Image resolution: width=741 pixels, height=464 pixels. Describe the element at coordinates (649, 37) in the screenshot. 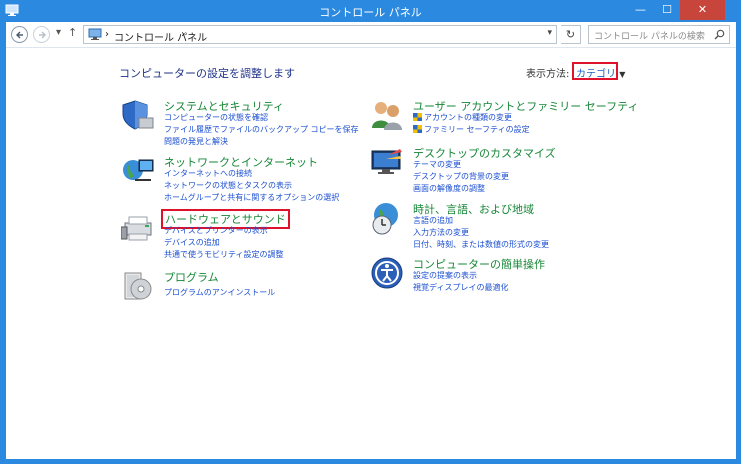

I see `search-placeholder: コントロール パネルの検索` at that location.